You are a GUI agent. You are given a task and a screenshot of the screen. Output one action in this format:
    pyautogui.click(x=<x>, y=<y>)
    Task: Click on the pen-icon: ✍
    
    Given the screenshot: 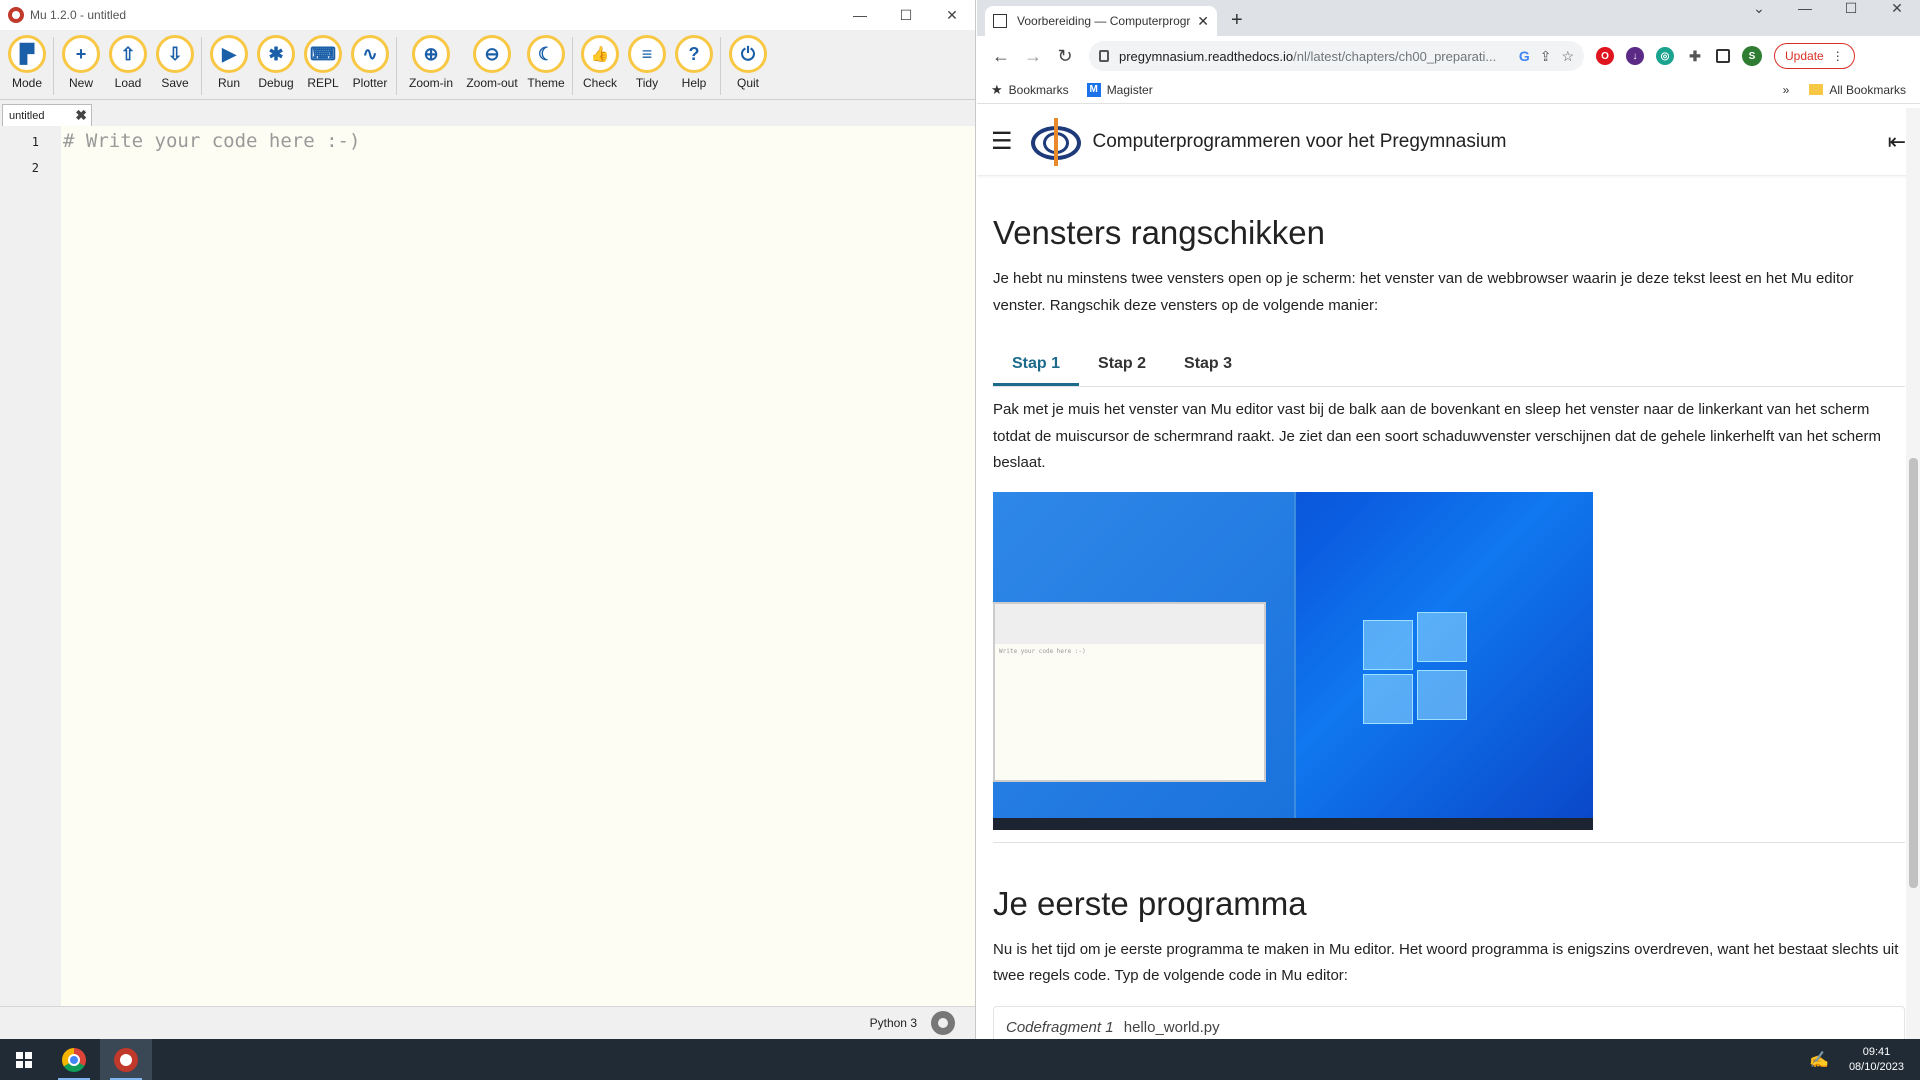 What is the action you would take?
    pyautogui.click(x=1819, y=1060)
    